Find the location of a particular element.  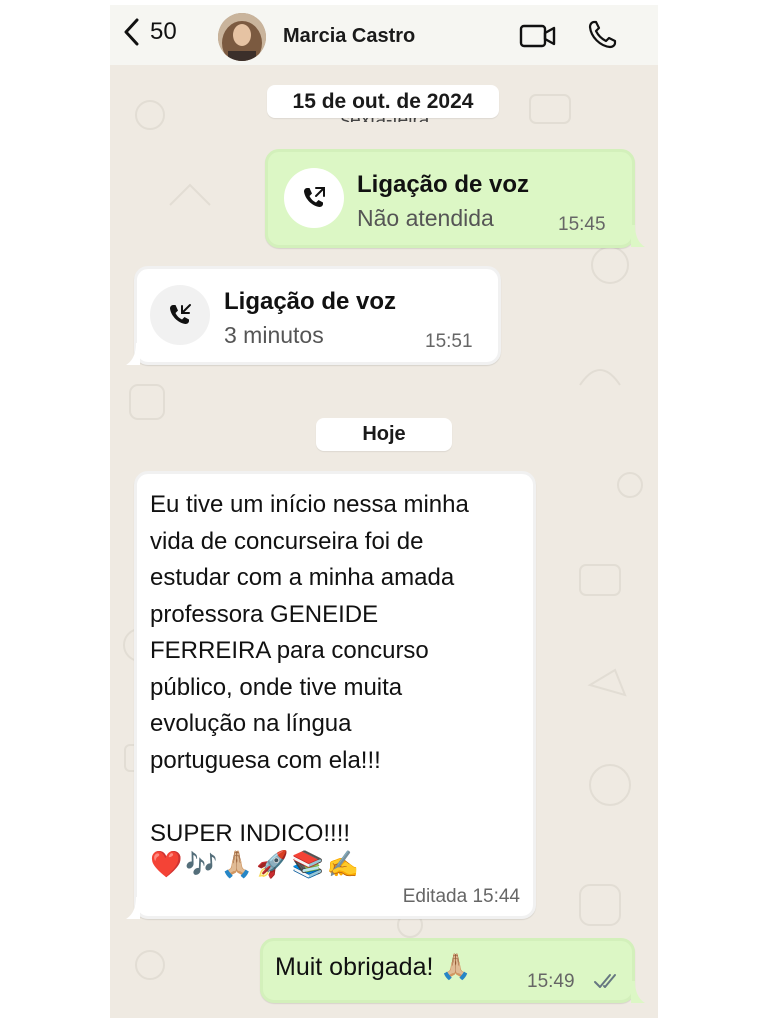

back-button: 50 is located at coordinates (148, 32).